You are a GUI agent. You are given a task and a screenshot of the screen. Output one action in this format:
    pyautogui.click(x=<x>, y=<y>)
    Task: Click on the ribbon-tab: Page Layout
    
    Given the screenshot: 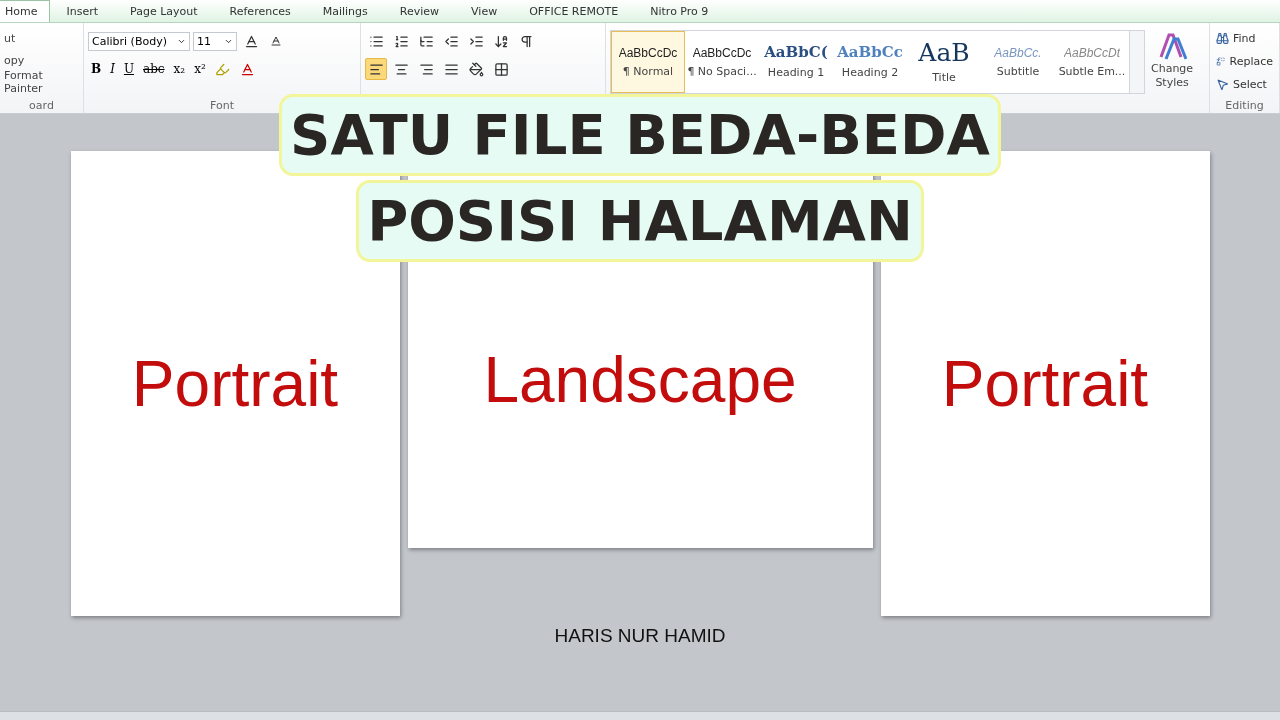 What is the action you would take?
    pyautogui.click(x=164, y=11)
    